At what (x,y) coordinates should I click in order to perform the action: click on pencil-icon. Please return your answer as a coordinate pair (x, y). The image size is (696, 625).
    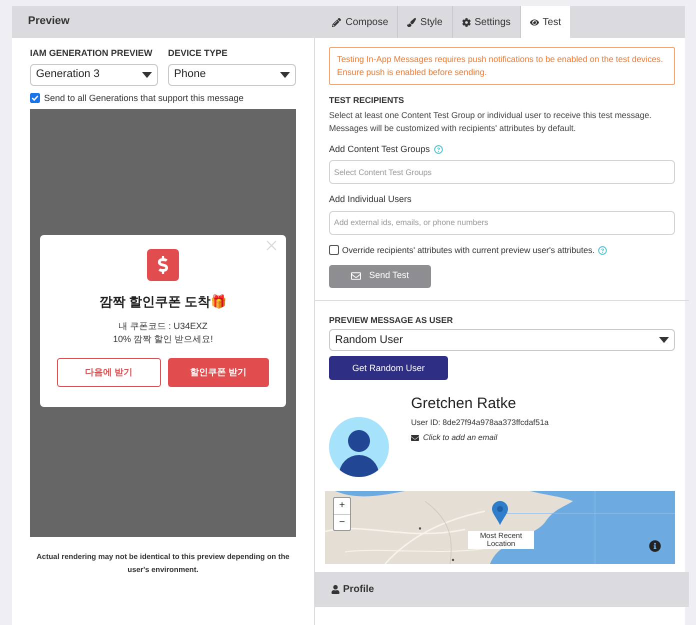
    Looking at the image, I should click on (337, 22).